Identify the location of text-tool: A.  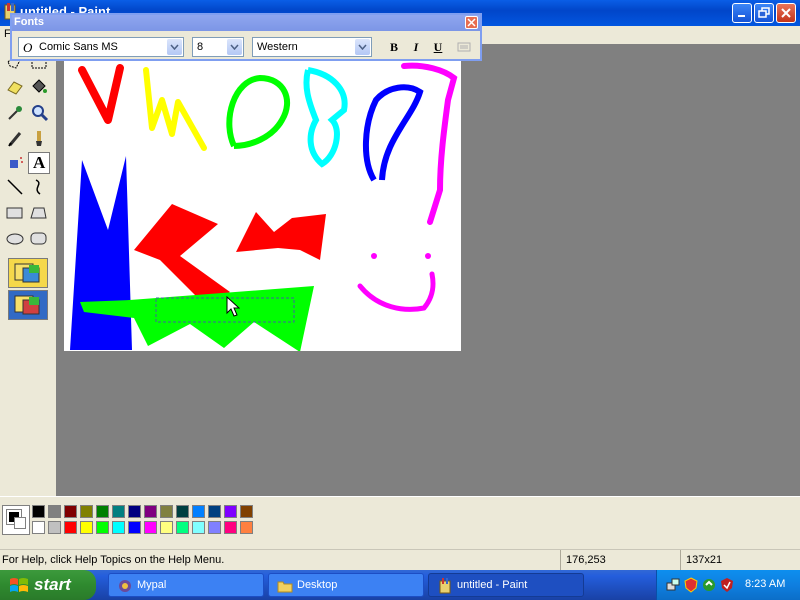
(39, 163).